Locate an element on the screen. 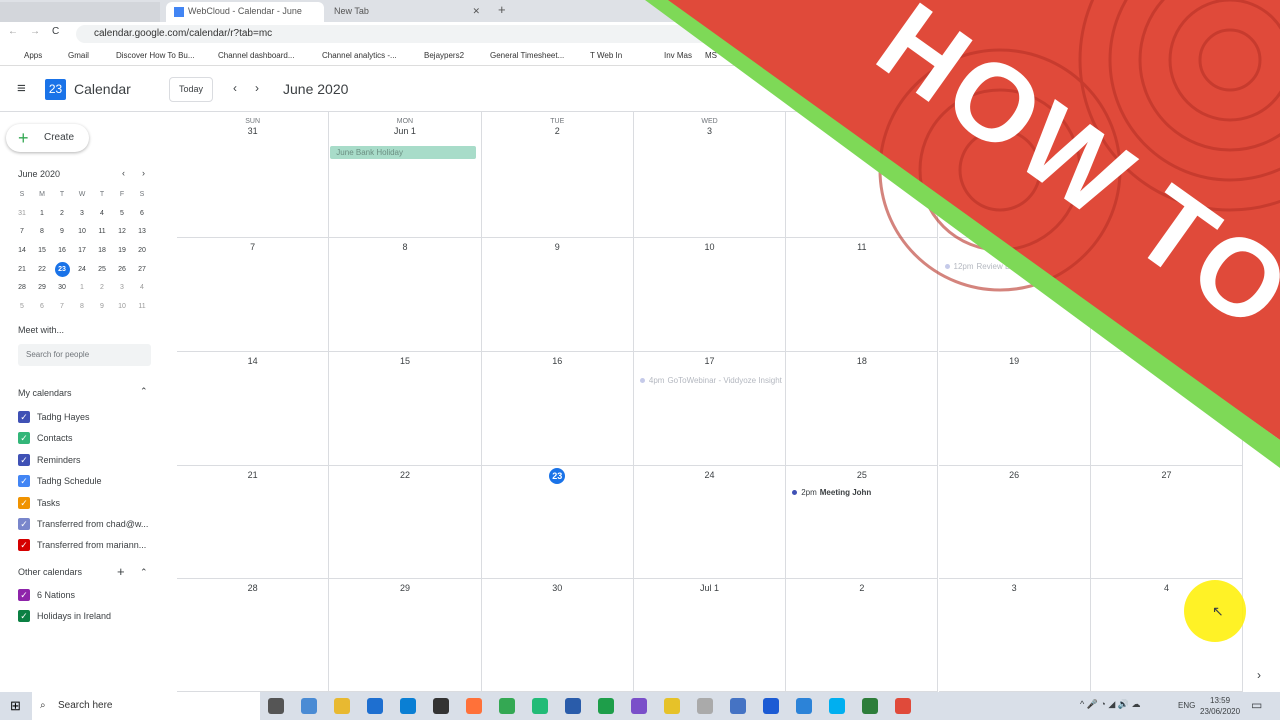 The image size is (1280, 720). clock: 13:59 23/06/2020 is located at coordinates (1220, 706).